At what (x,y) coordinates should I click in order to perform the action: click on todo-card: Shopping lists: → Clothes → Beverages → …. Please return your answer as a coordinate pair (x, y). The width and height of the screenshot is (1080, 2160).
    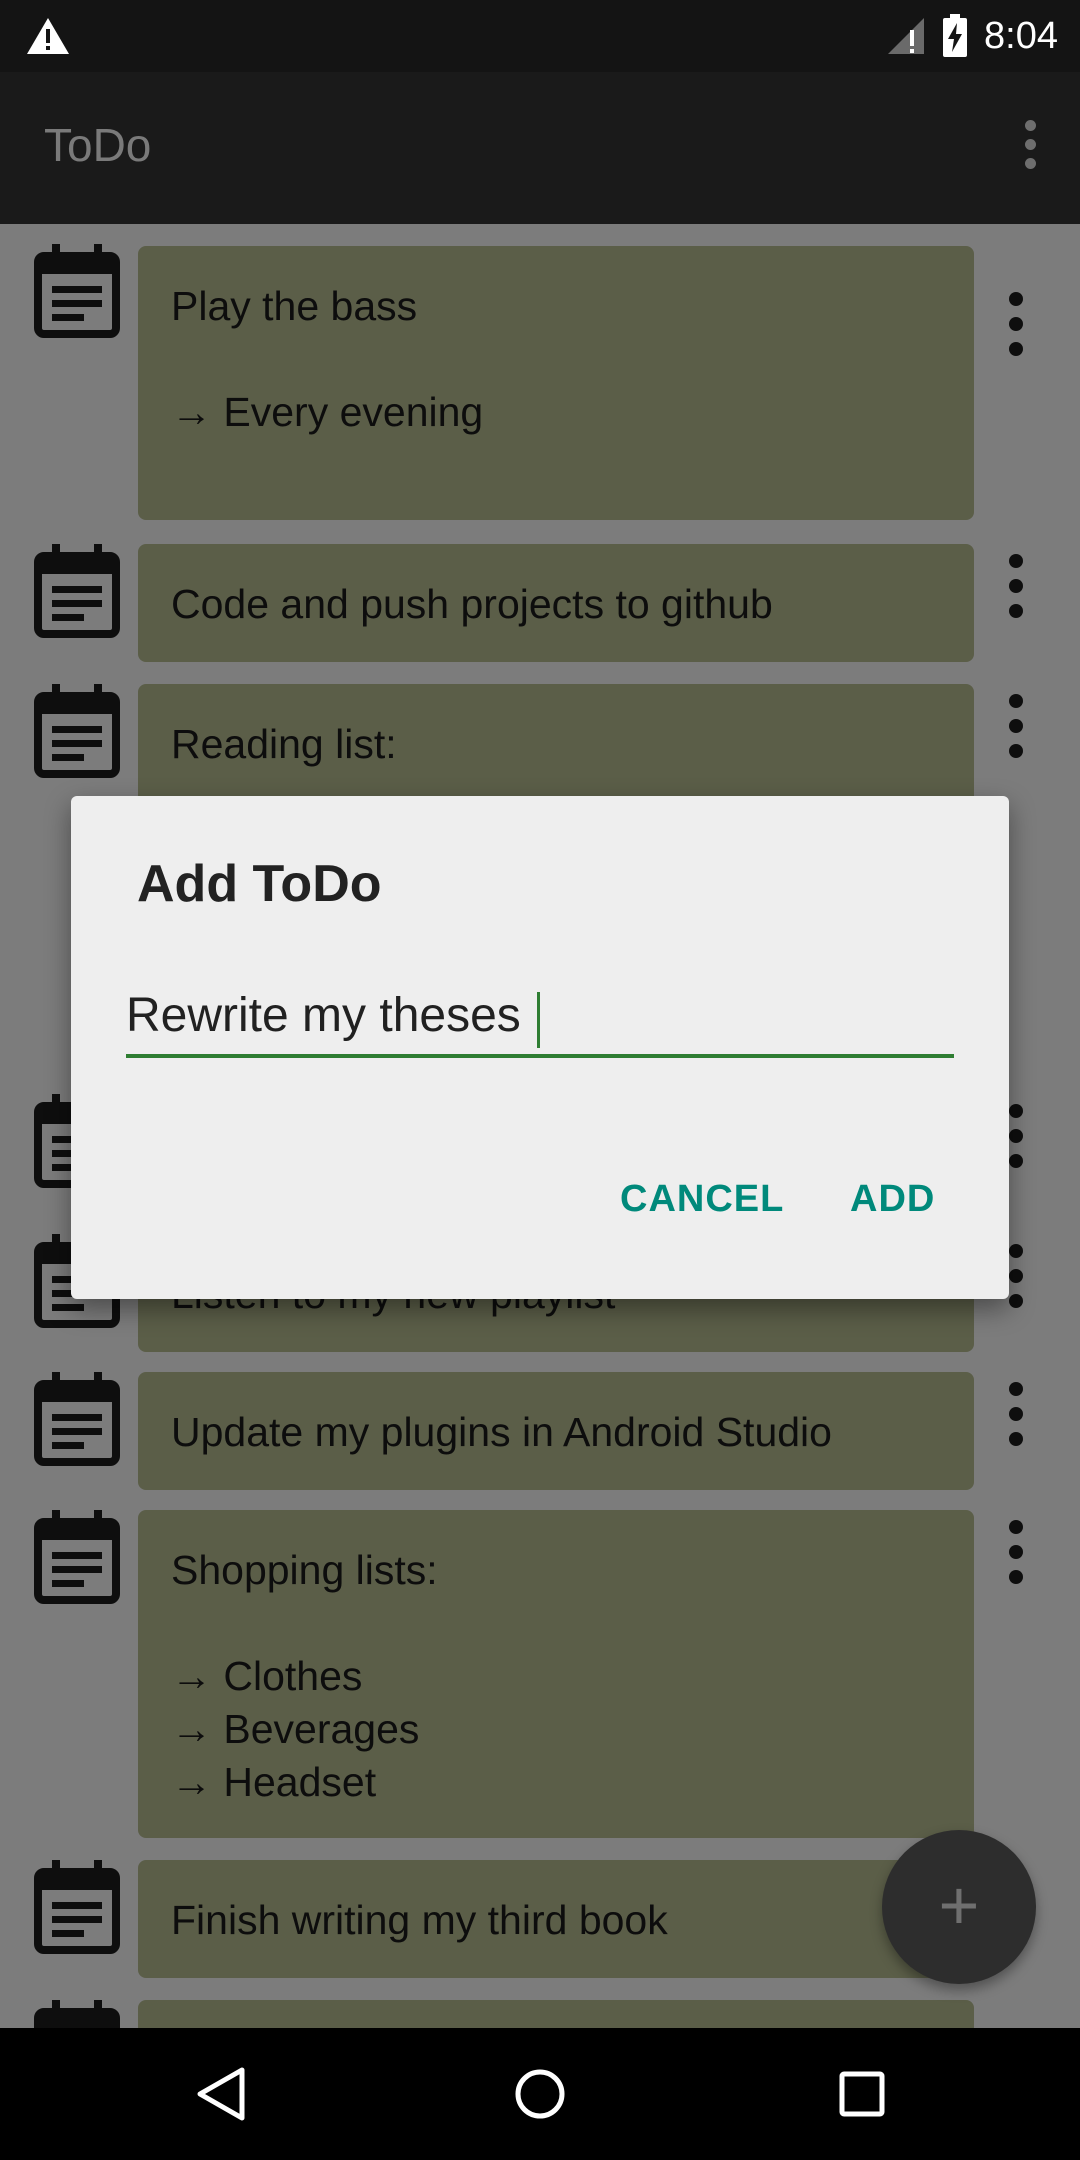
    Looking at the image, I should click on (556, 1674).